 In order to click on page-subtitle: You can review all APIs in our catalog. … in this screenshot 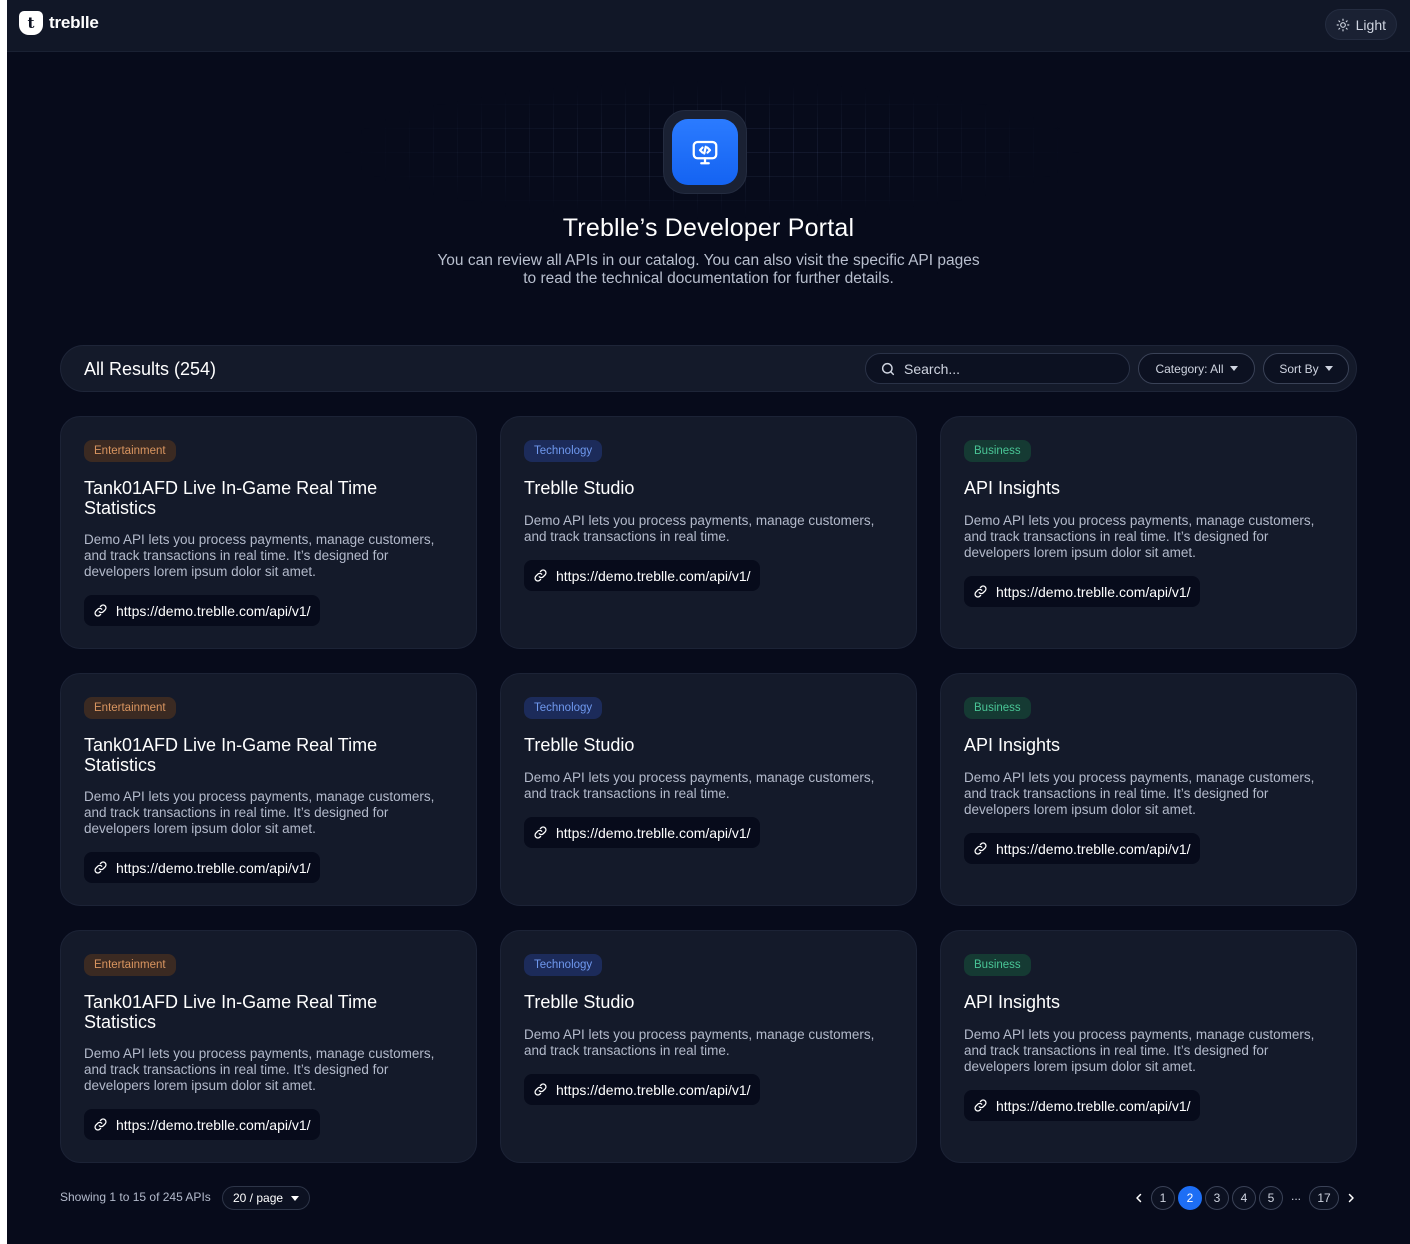, I will do `click(708, 269)`.